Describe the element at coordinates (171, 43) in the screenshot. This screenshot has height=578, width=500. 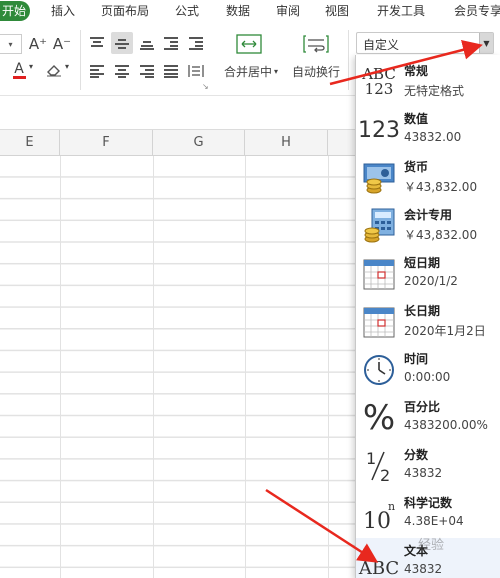
I see `decrease-indent-button` at that location.